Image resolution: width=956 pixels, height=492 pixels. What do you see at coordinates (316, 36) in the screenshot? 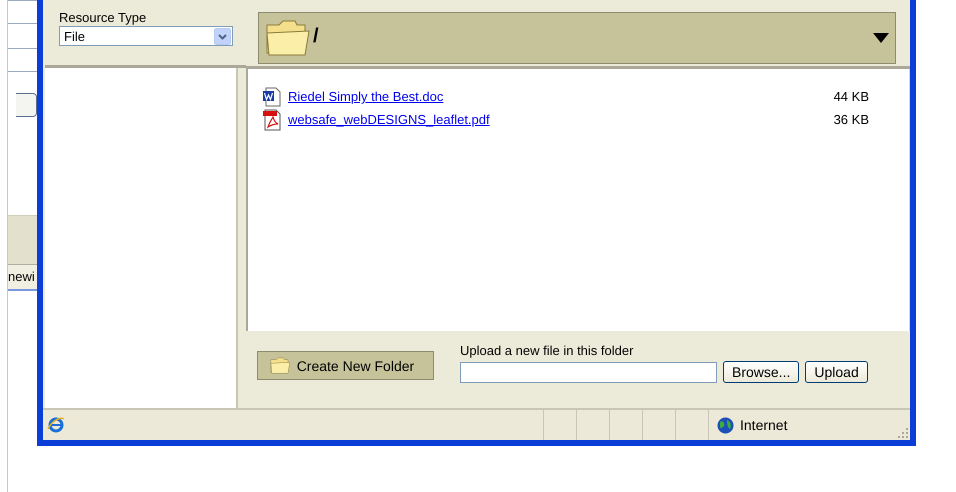
I see `folder-path: /` at bounding box center [316, 36].